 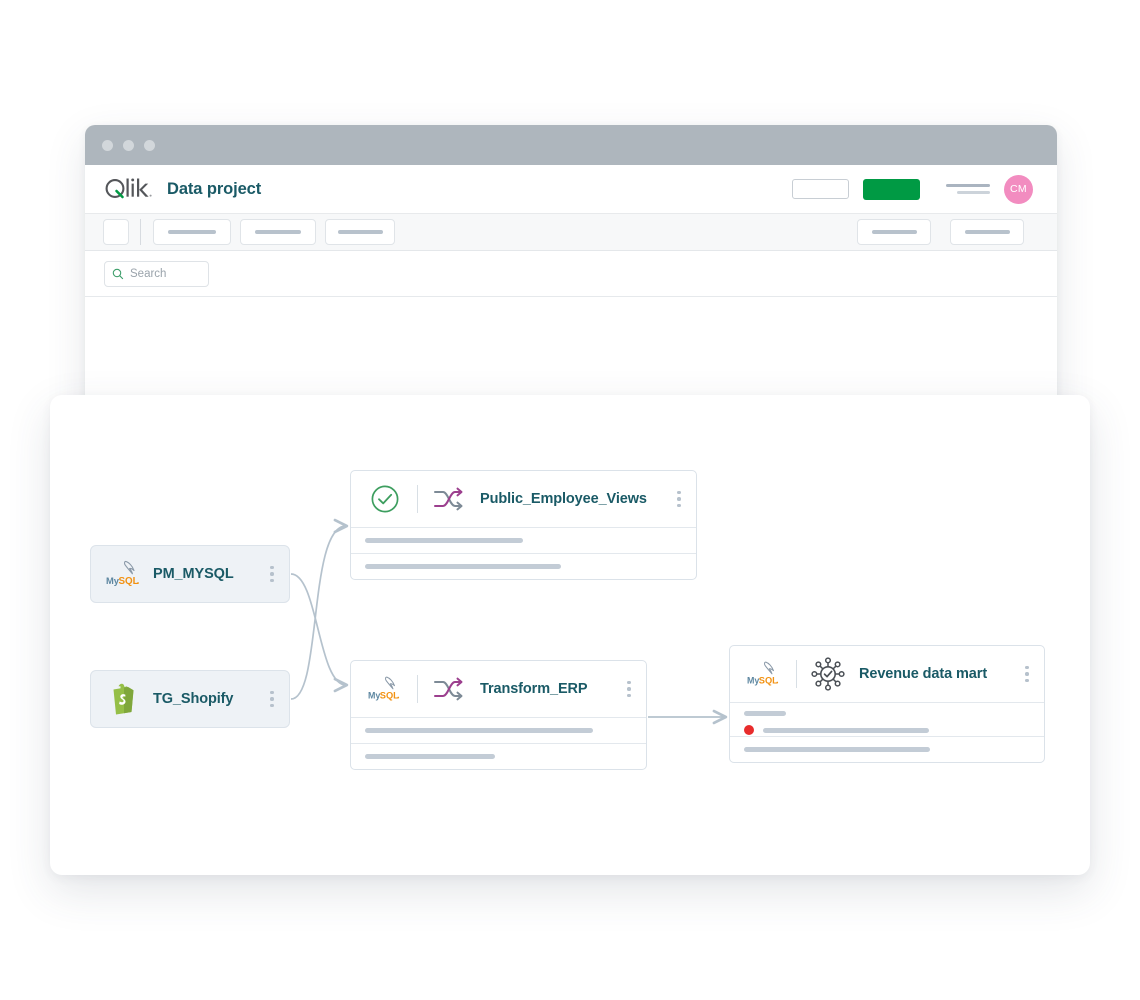 What do you see at coordinates (571, 189) in the screenshot?
I see `app-header: Data project CM` at bounding box center [571, 189].